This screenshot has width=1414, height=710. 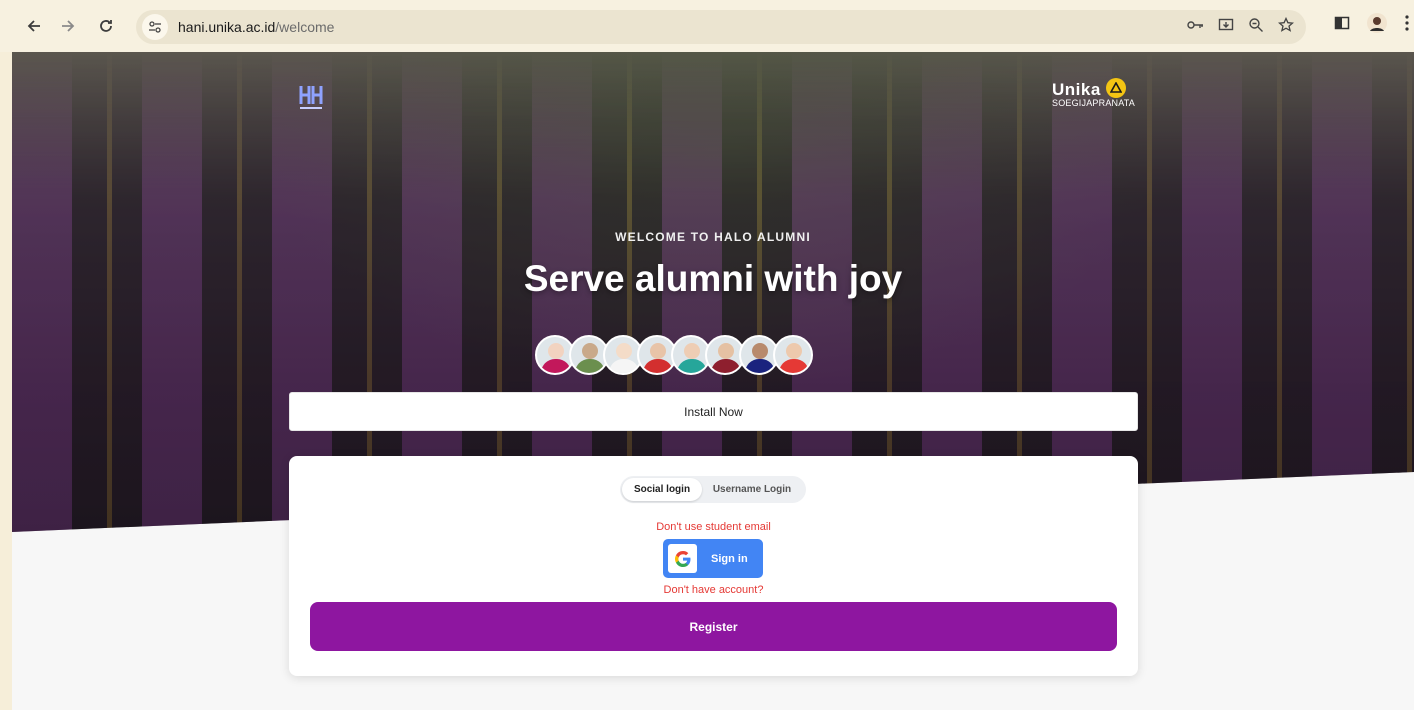 What do you see at coordinates (1226, 27) in the screenshot?
I see `install-app-icon` at bounding box center [1226, 27].